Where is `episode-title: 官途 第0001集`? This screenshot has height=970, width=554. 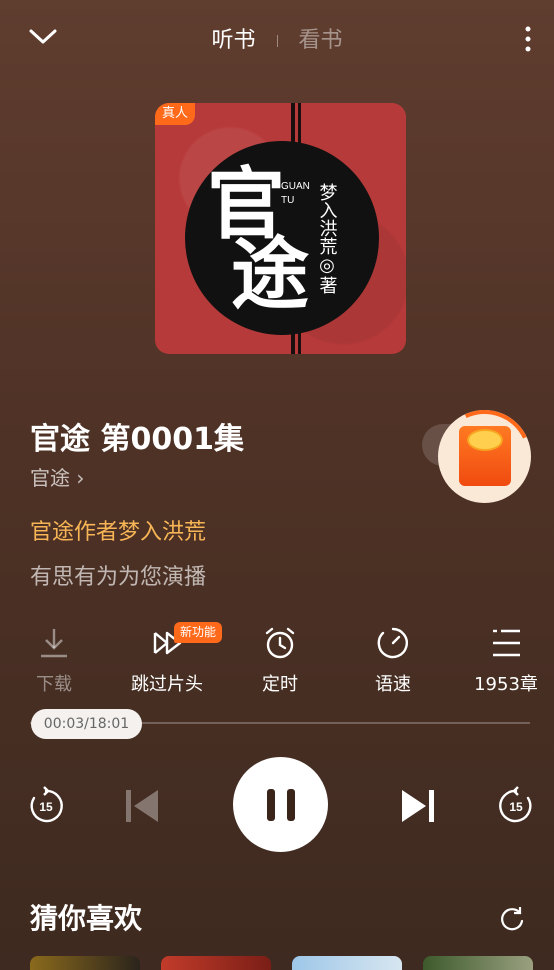
episode-title: 官途 第0001集 is located at coordinates (137, 439).